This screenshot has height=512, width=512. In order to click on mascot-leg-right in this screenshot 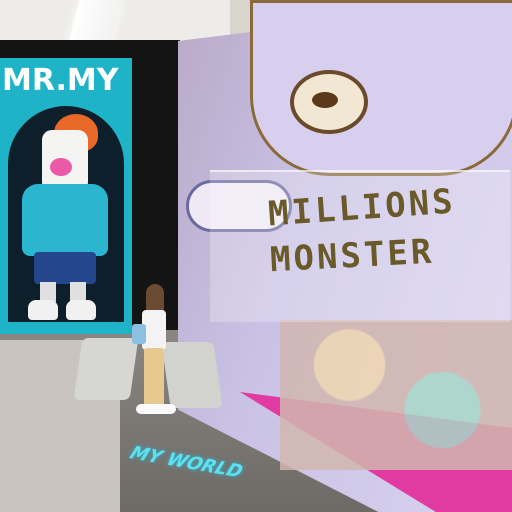, I will do `click(78, 292)`.